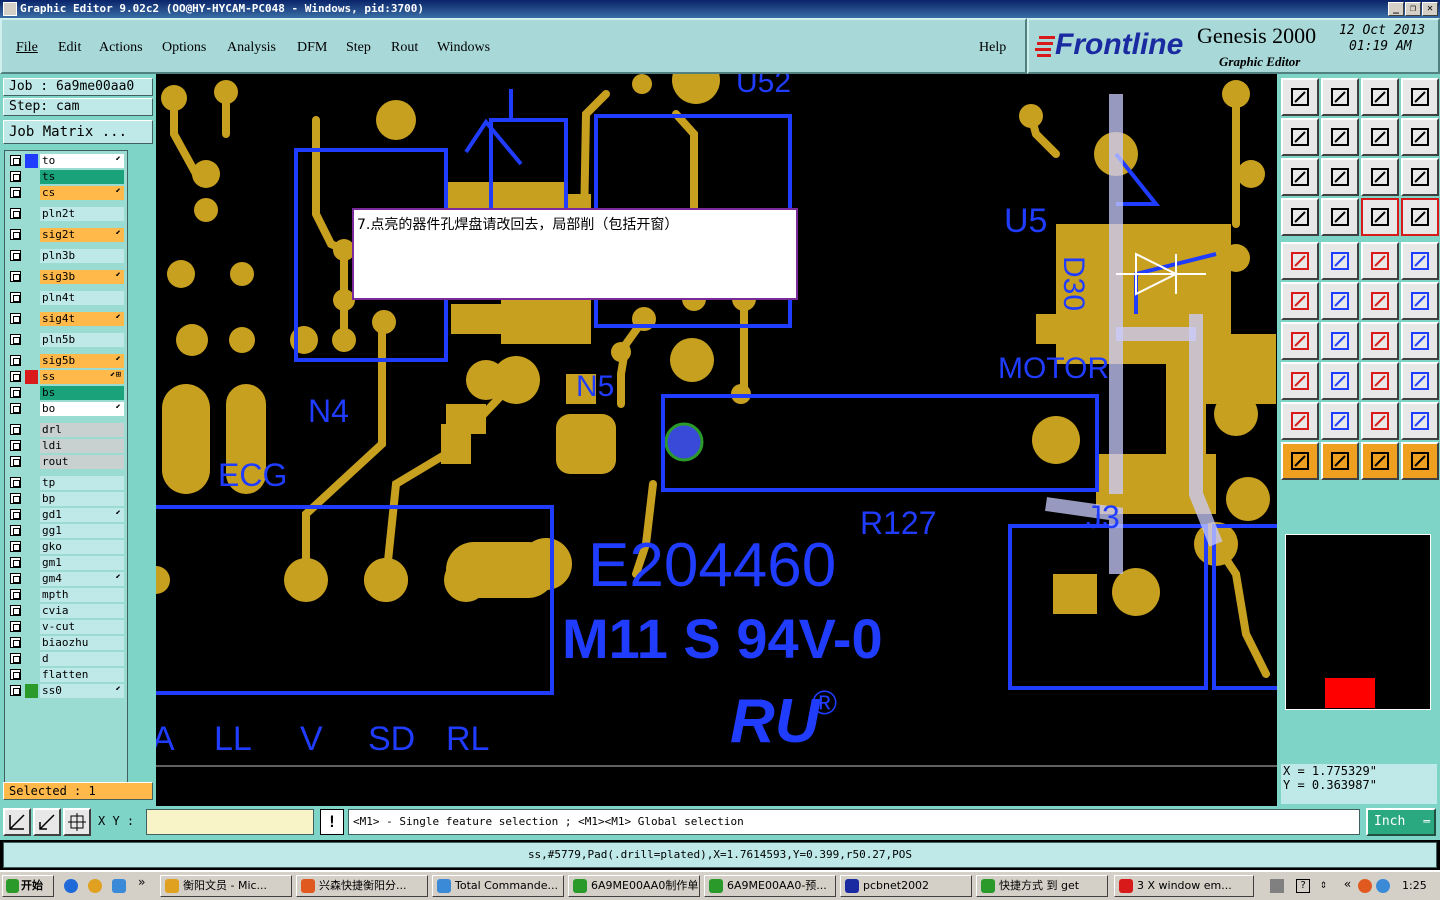  Describe the element at coordinates (1430, 9) in the screenshot. I see `close-button: ✕` at that location.